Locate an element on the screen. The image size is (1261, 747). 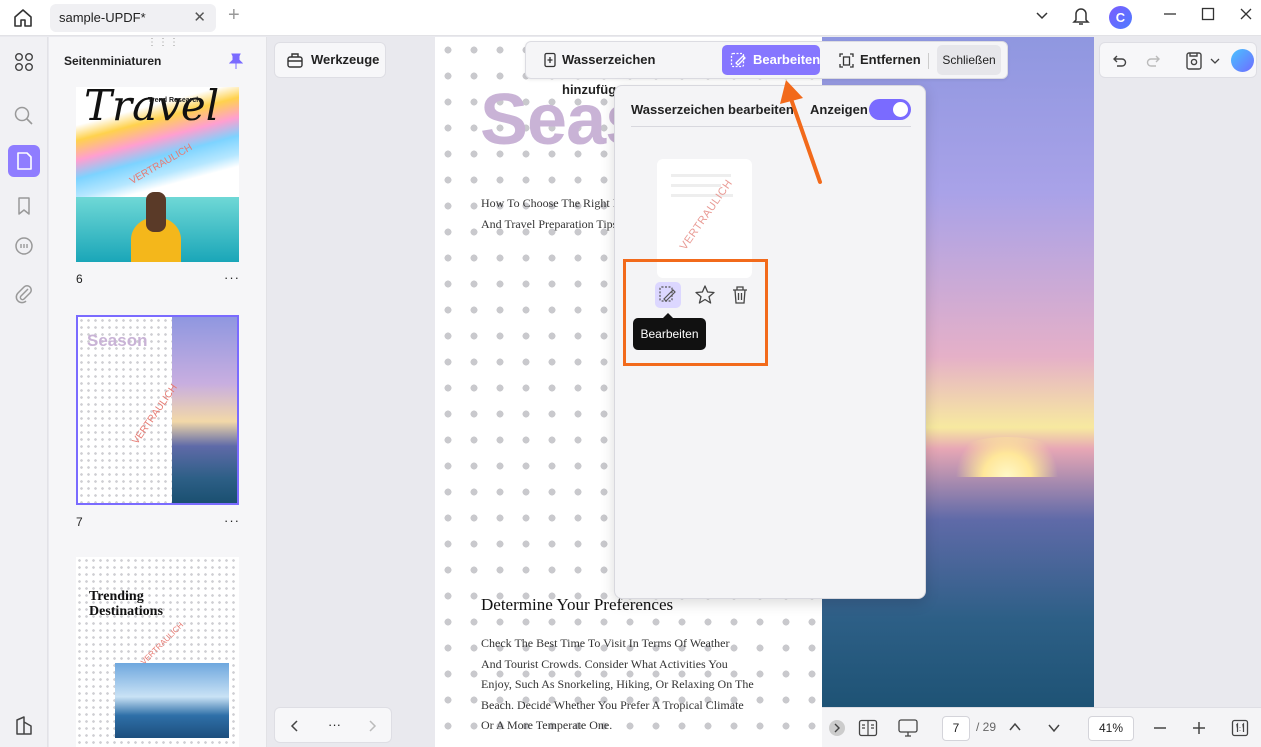
thumb-title: Travel is located at coordinates (152, 108).